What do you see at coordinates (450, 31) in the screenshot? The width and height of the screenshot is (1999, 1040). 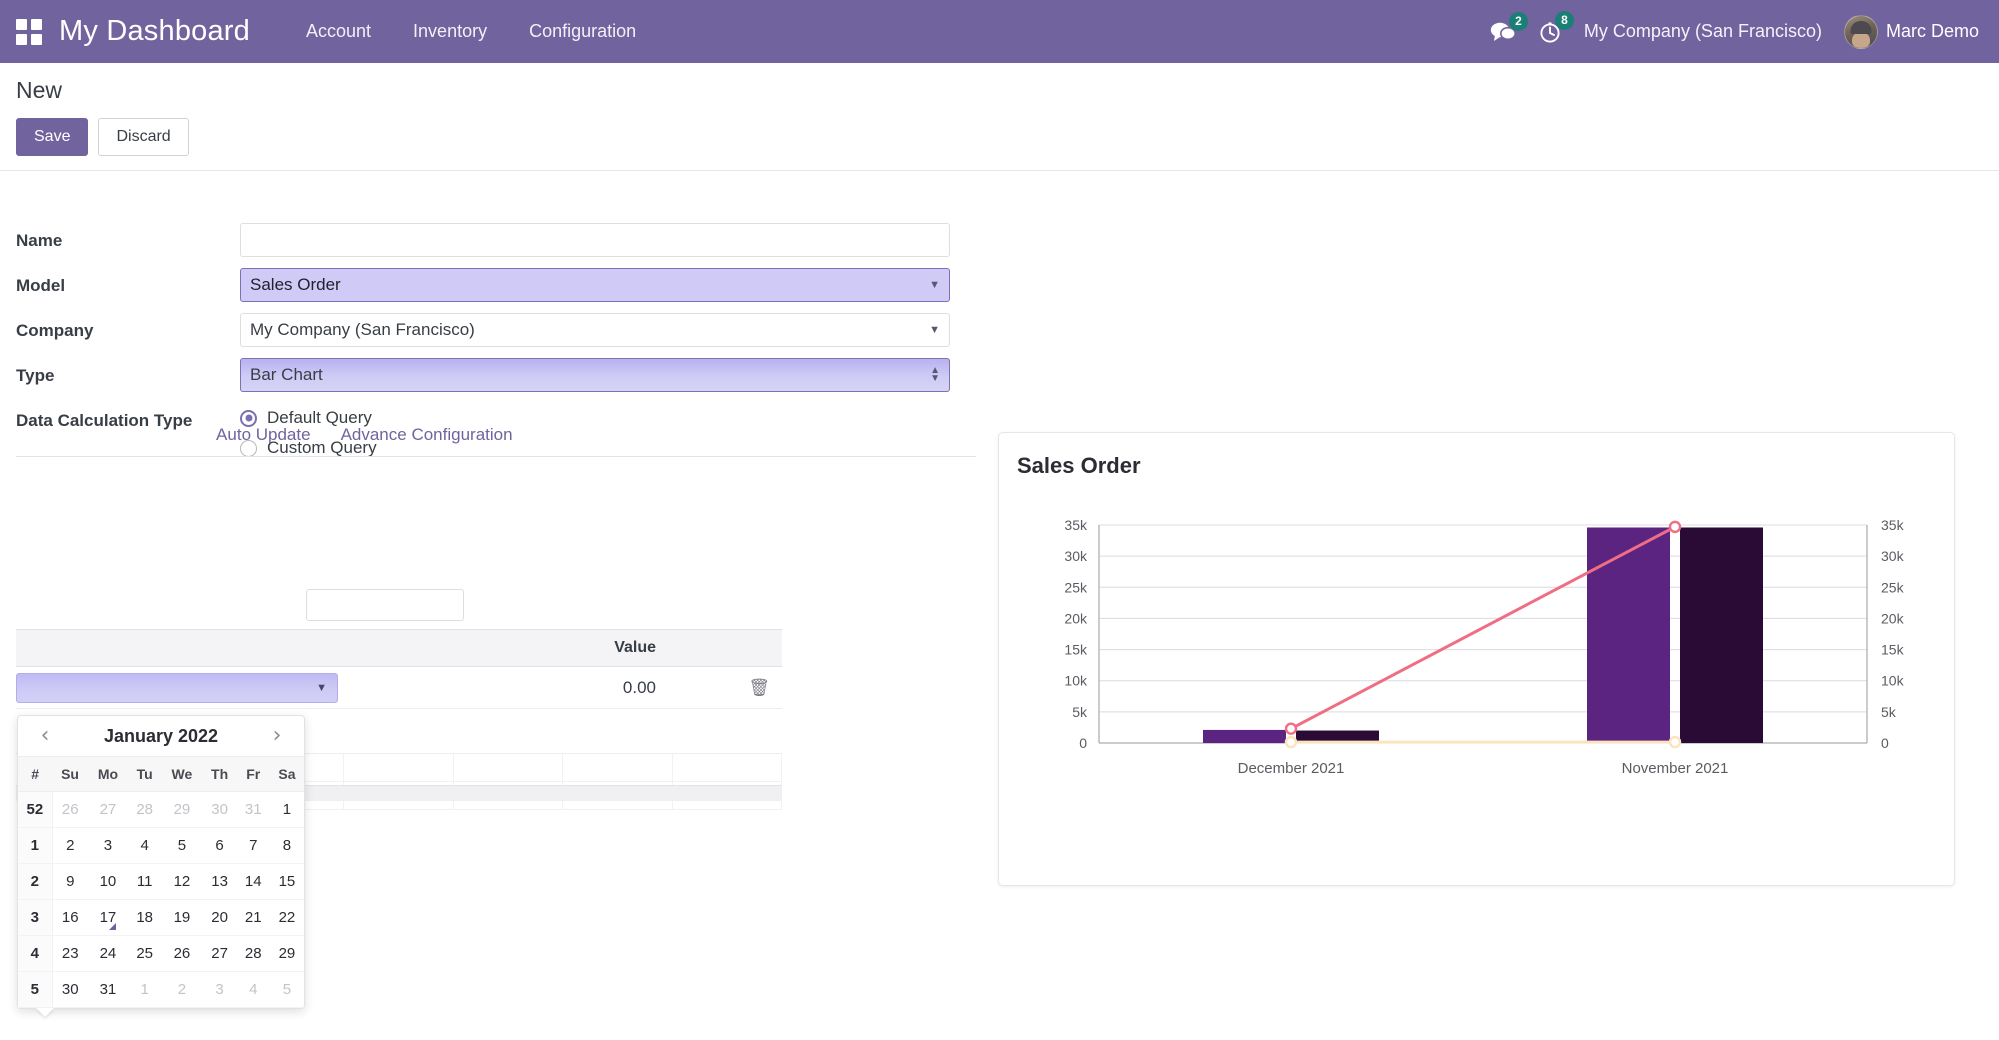 I see `menu-item-inventory: Inventory` at bounding box center [450, 31].